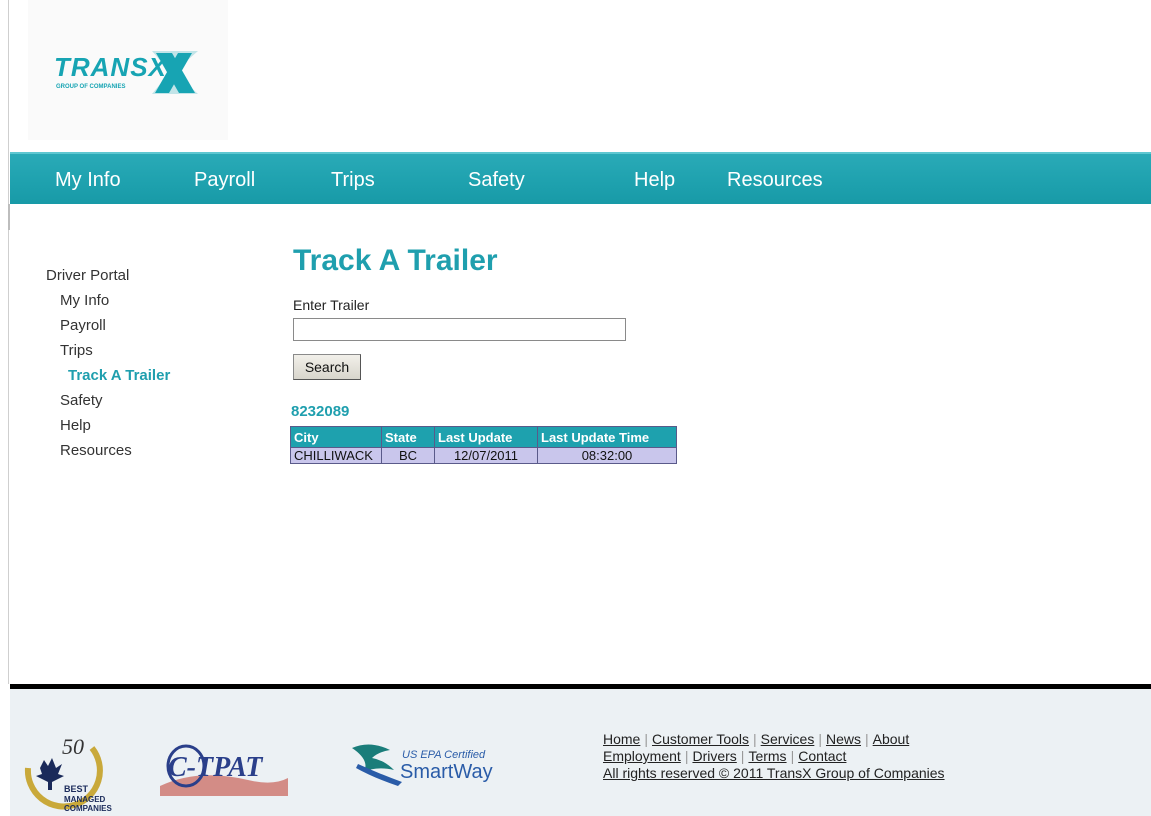  What do you see at coordinates (446, 772) in the screenshot?
I see `smartway-wordmark: SmartWay` at bounding box center [446, 772].